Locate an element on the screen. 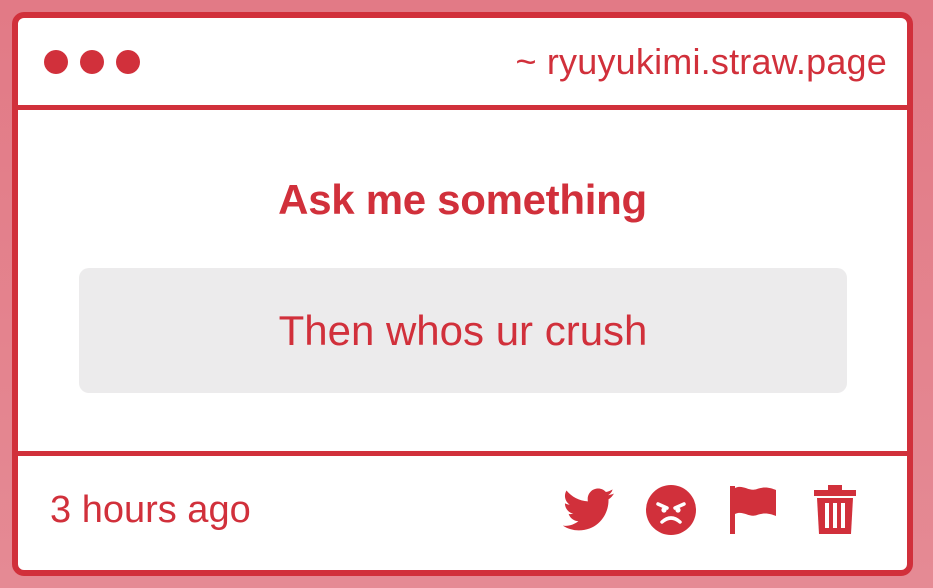 This screenshot has height=588, width=933. window-titlebar: ~ ryuyukimi.straw.page is located at coordinates (462, 64).